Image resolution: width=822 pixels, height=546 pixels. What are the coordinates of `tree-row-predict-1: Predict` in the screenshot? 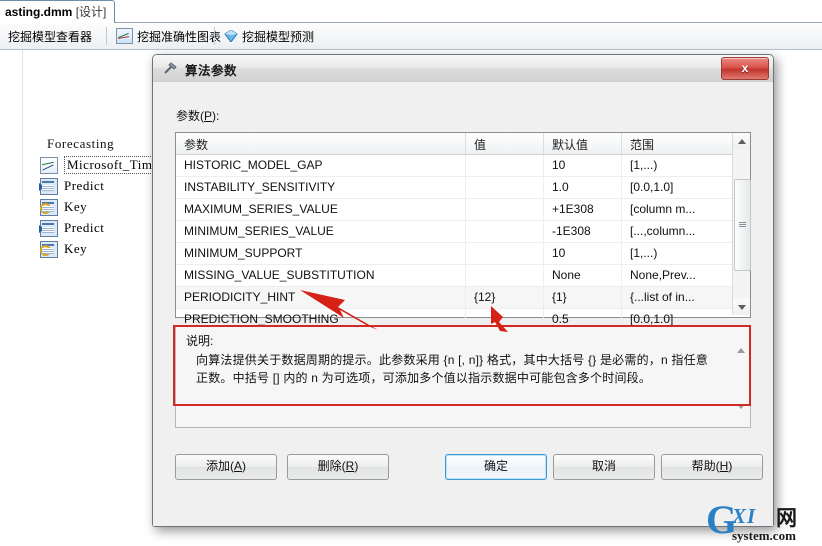 It's located at (72, 186).